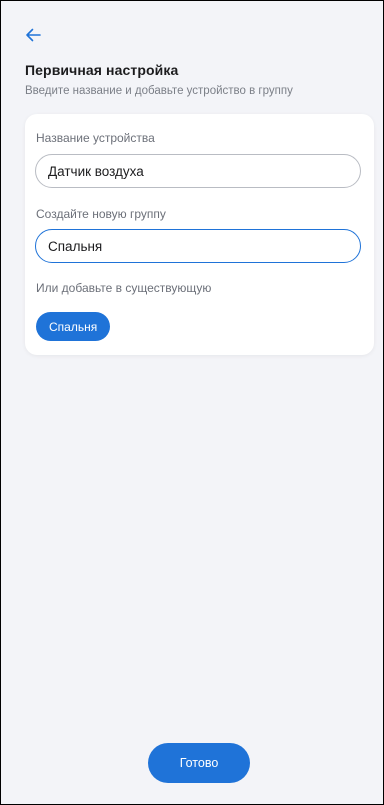 The height and width of the screenshot is (805, 384). Describe the element at coordinates (102, 70) in the screenshot. I see `page-title: Первичная настройка` at that location.